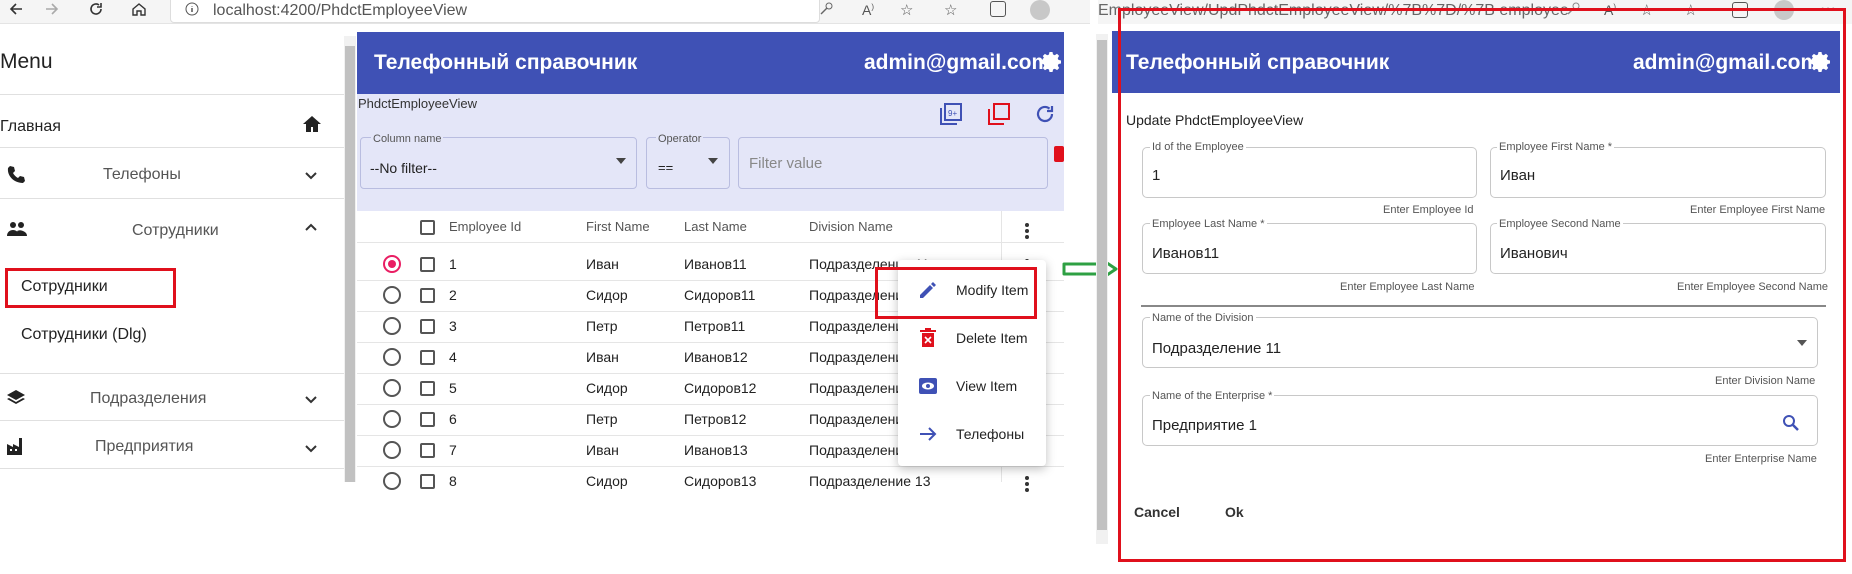  Describe the element at coordinates (715, 264) in the screenshot. I see `table-cell: Иванов11` at that location.